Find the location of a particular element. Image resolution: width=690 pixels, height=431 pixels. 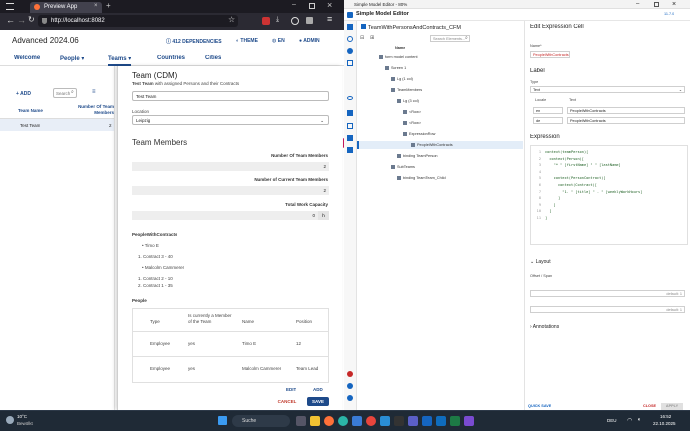

collapse-all-icon: ⊟ is located at coordinates (362, 38).